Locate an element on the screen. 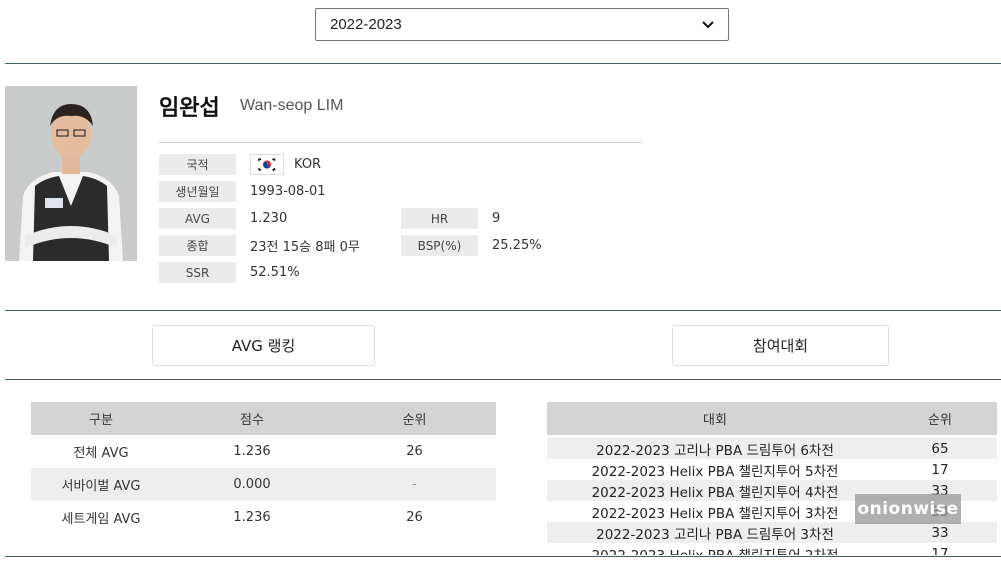  tournament-name: 2022-2023 고리나 PBA 드림투어 6차전 is located at coordinates (715, 450).